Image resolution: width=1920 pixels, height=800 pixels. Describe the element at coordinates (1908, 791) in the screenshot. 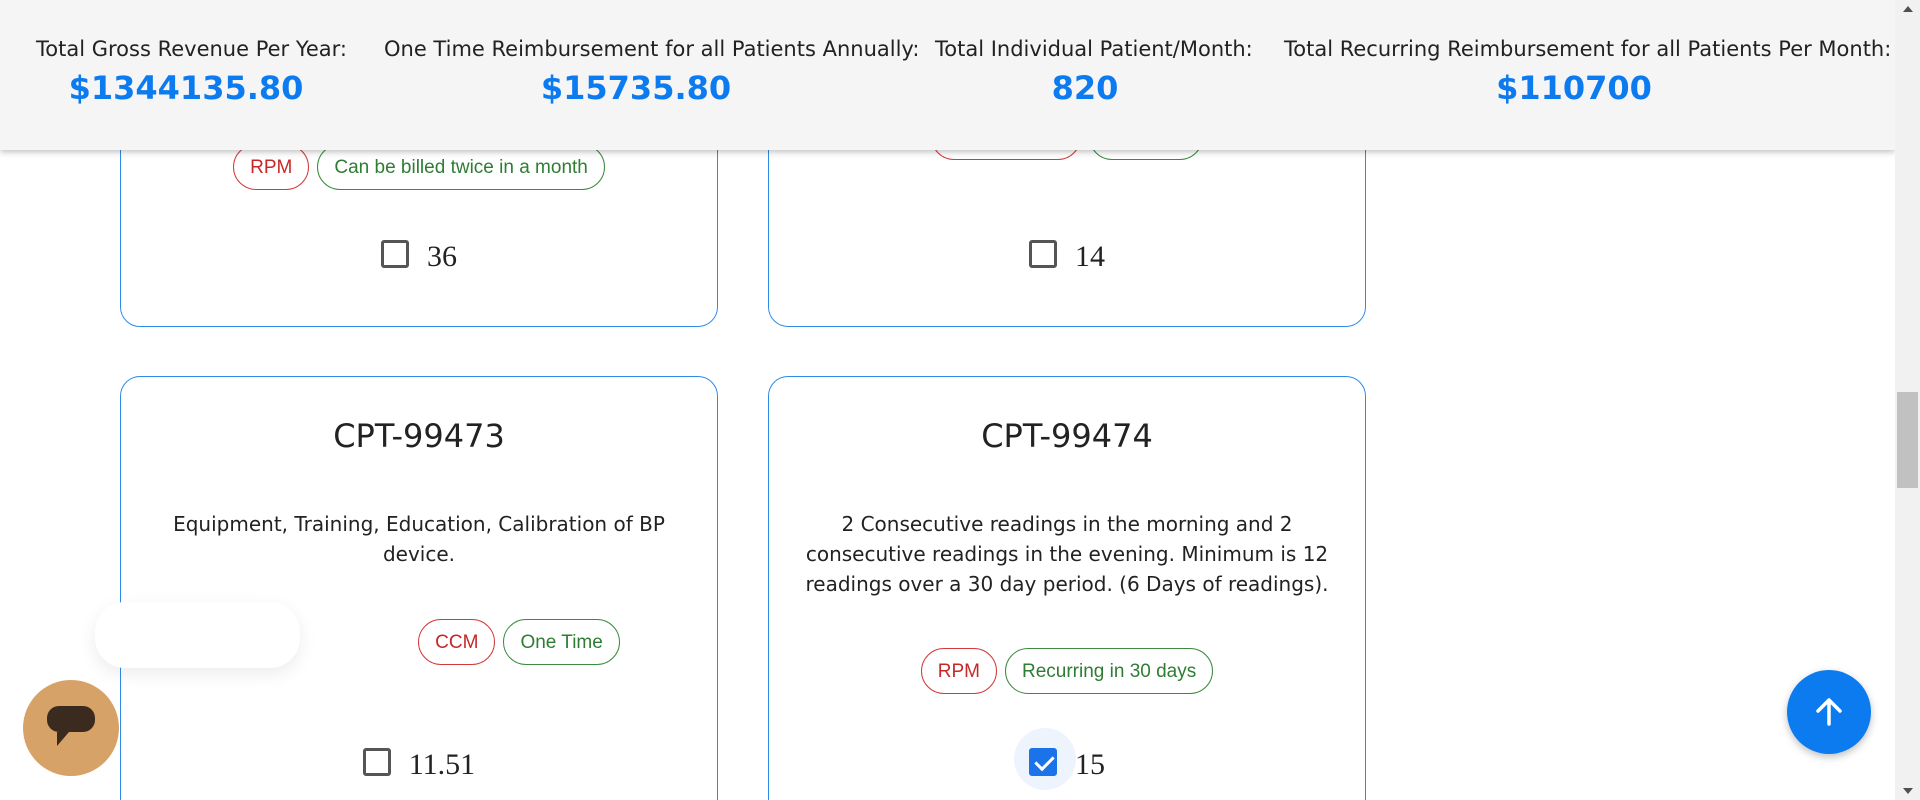

I see `scroll-down-arrow-icon` at that location.